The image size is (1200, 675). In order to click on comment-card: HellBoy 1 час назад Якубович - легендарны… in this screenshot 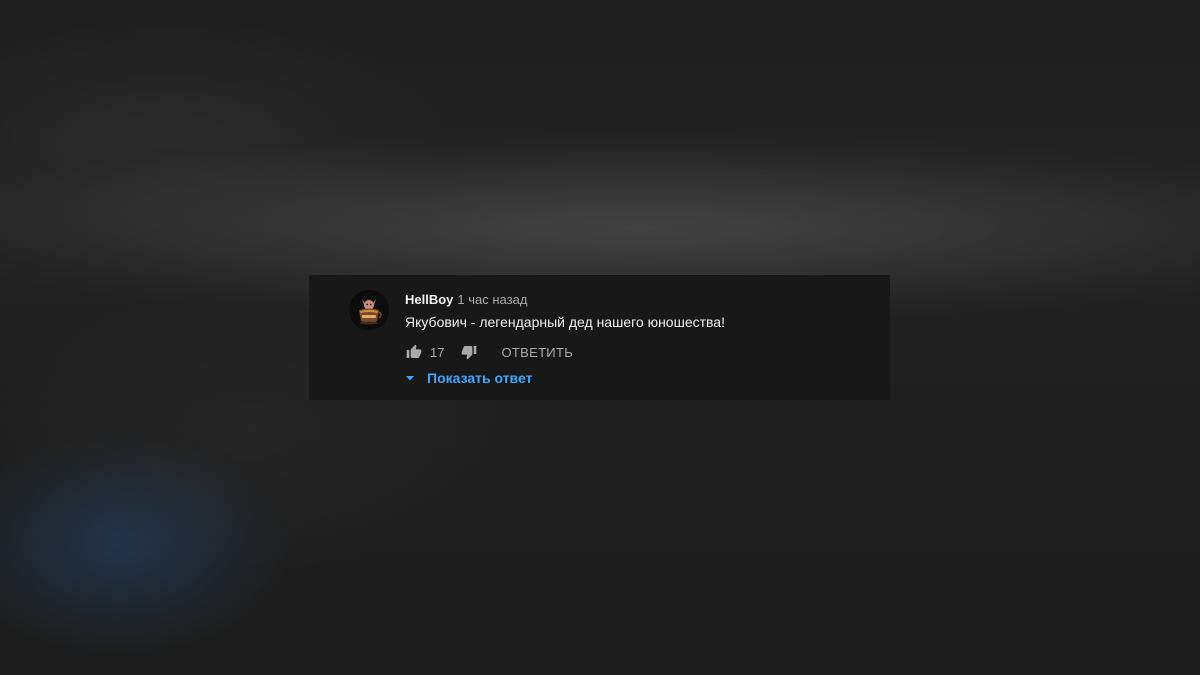, I will do `click(599, 337)`.